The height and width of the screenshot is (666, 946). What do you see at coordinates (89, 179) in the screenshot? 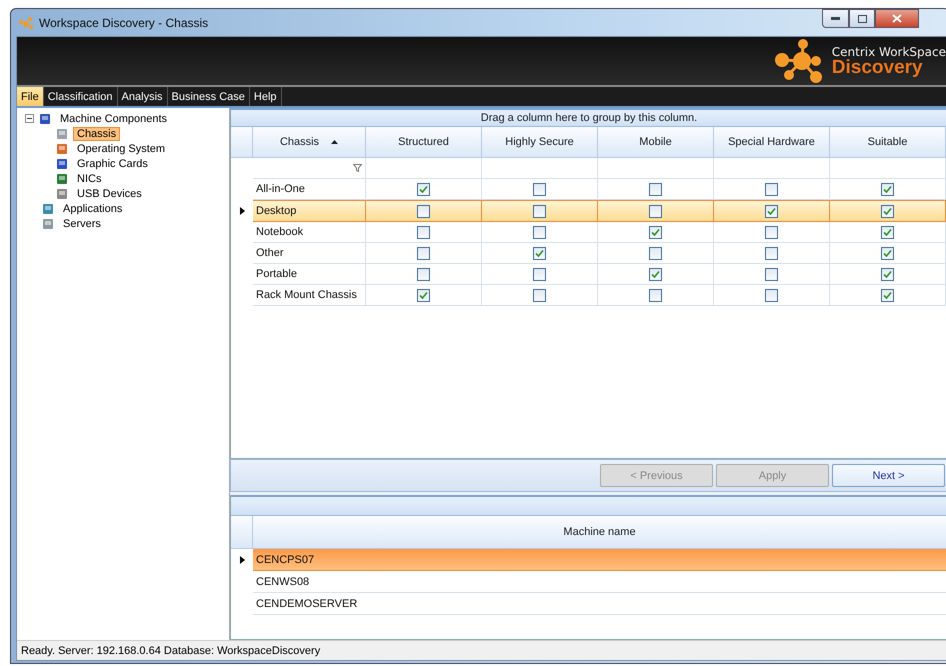
I see `tree-item: NICs` at bounding box center [89, 179].